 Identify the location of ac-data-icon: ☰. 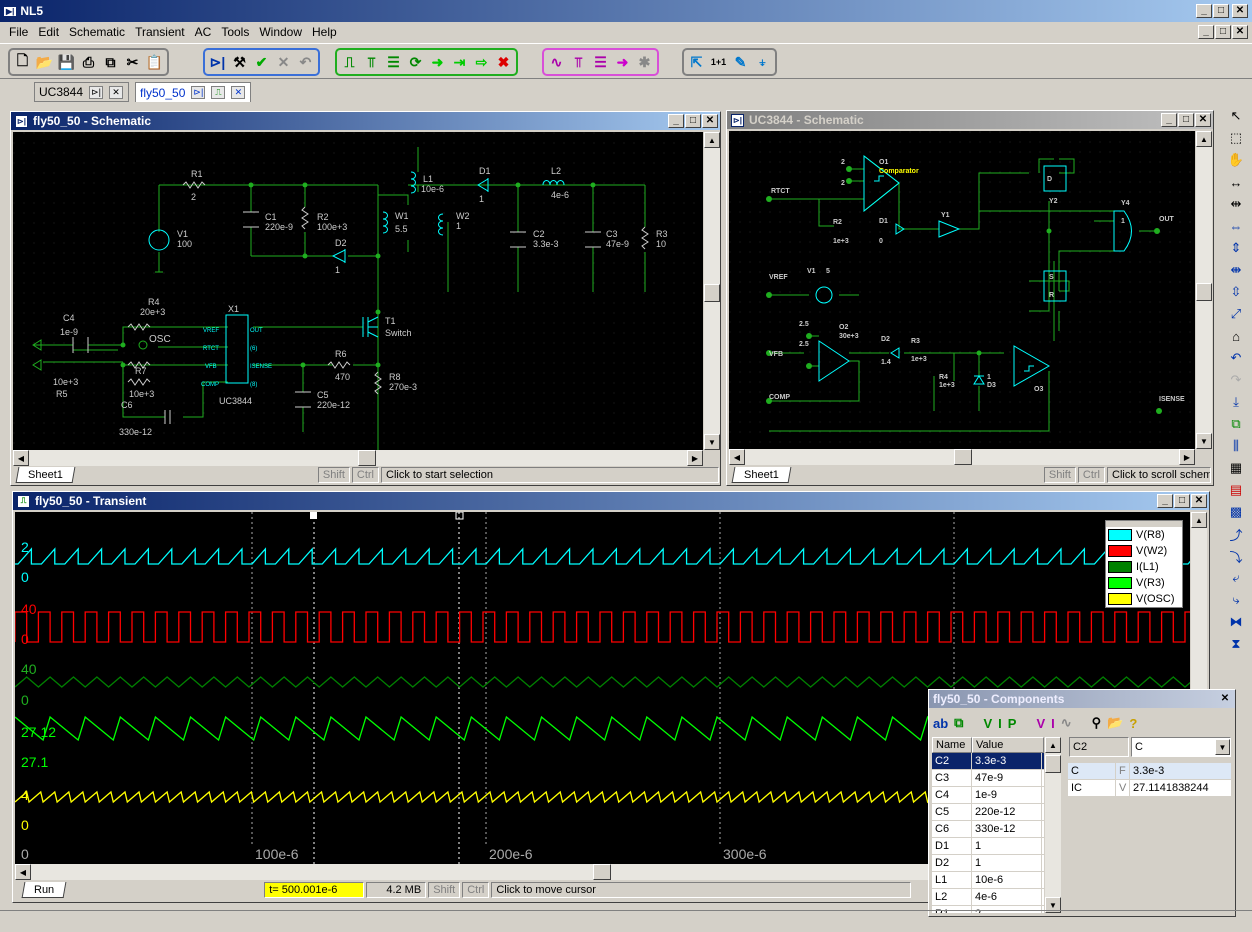
(600, 62).